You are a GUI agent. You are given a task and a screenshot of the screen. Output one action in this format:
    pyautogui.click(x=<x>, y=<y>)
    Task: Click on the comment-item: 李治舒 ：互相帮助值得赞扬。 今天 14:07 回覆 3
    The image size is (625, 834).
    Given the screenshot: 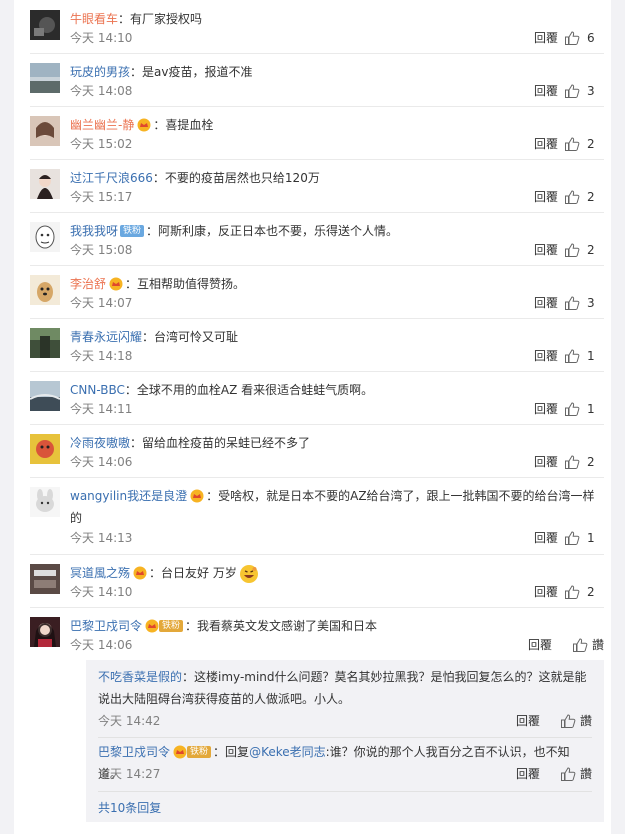 What is the action you would take?
    pyautogui.click(x=317, y=292)
    